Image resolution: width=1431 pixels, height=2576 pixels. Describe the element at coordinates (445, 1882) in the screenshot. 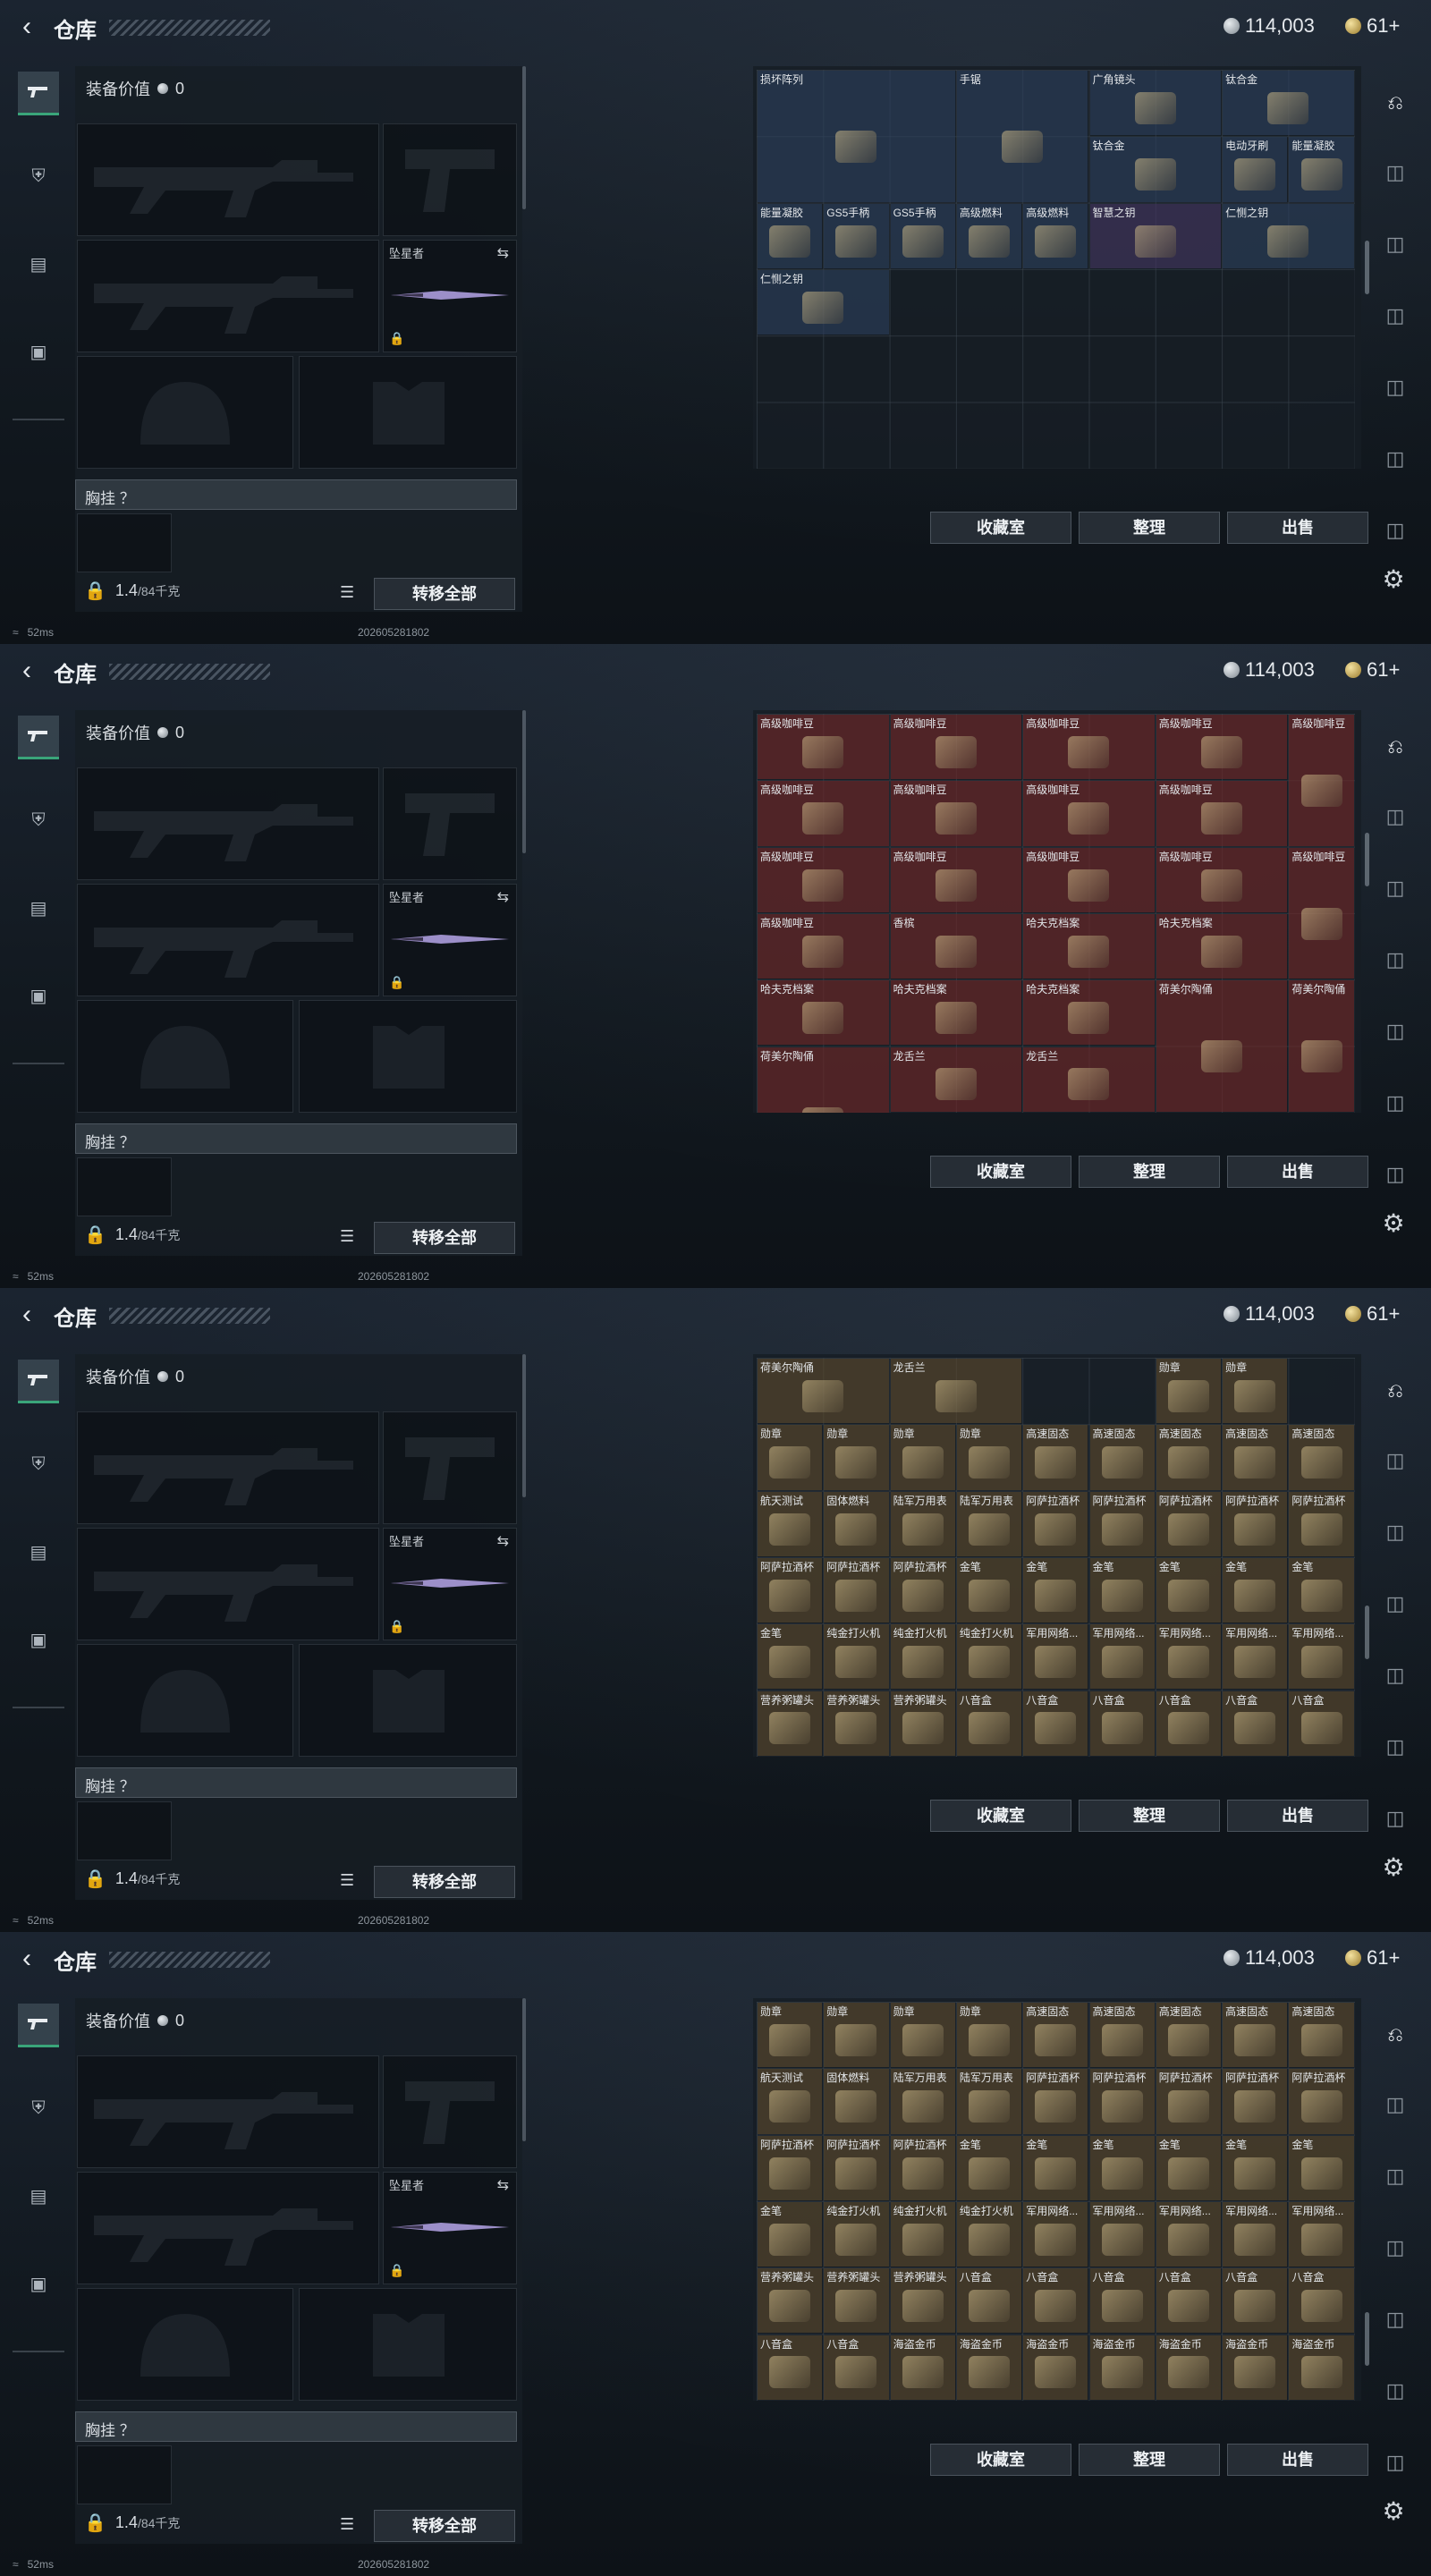

I see `transfer-all-button: 转移全部` at that location.